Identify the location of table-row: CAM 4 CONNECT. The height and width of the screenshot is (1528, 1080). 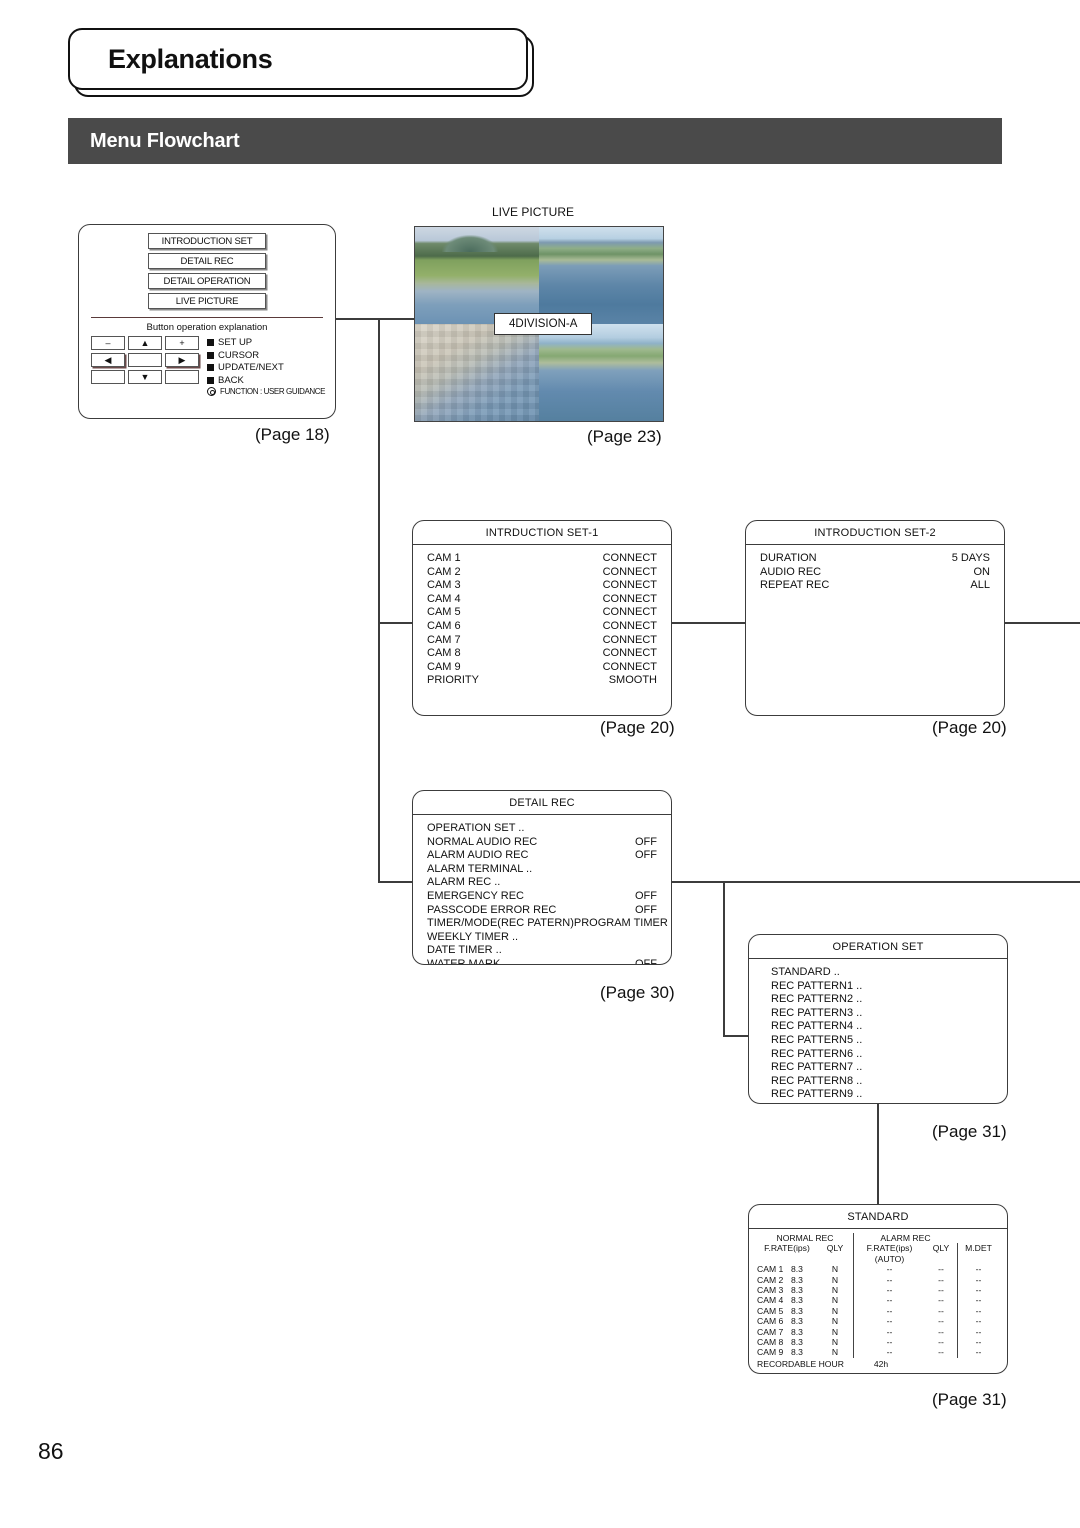
(542, 600).